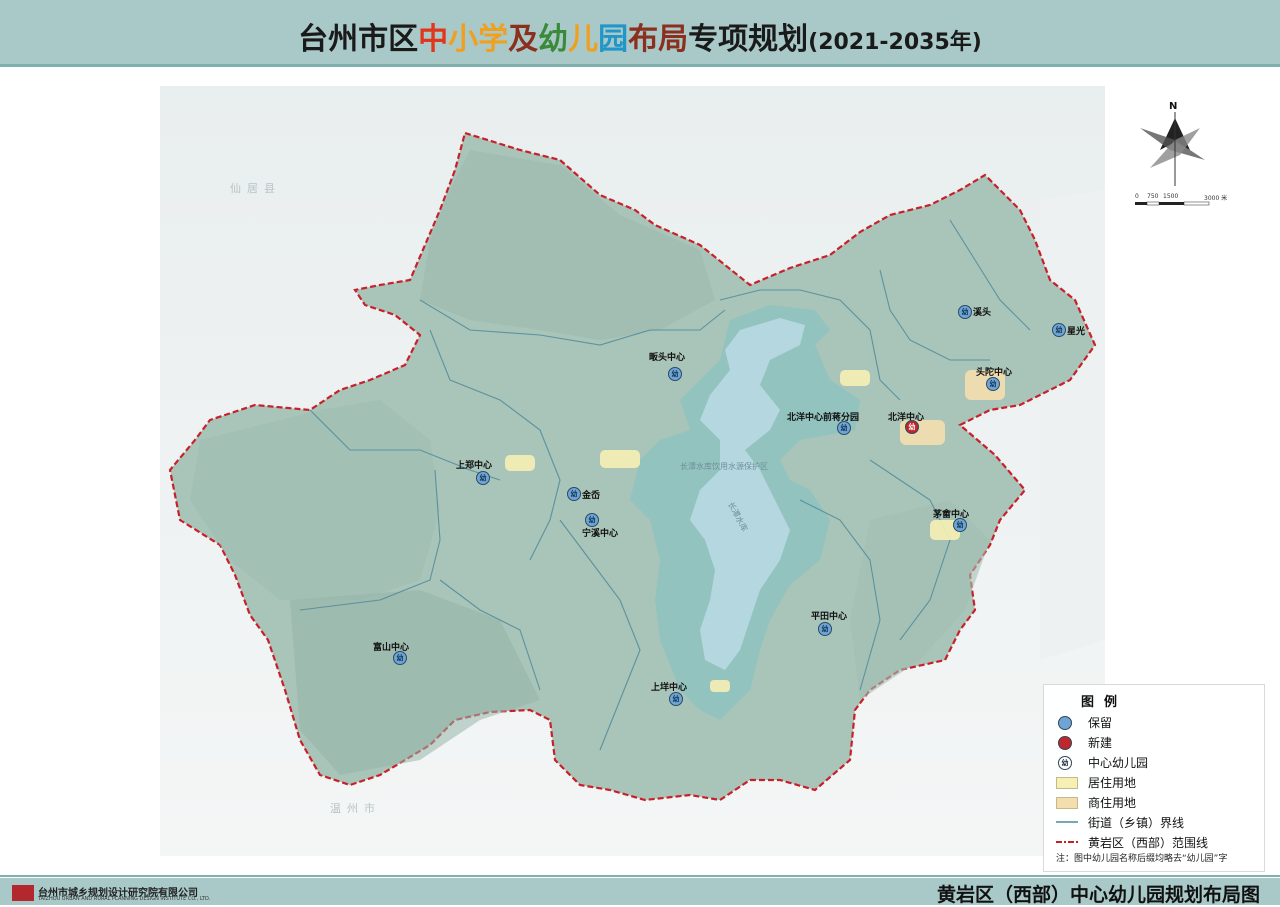 Image resolution: width=1280 pixels, height=907 pixels. I want to click on legend-keep-symbol, so click(1067, 722).